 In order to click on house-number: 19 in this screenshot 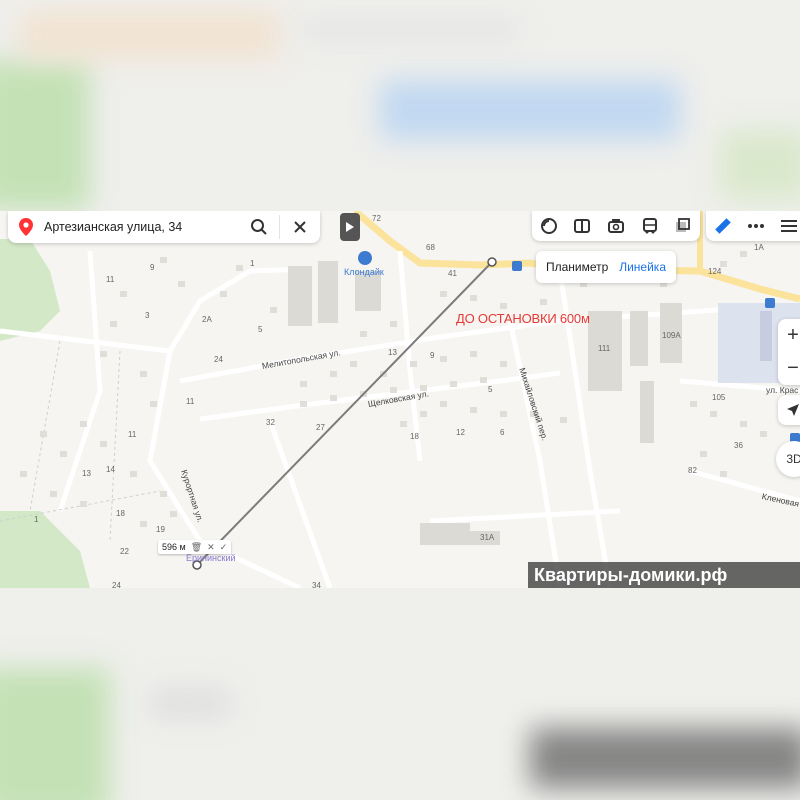, I will do `click(160, 529)`.